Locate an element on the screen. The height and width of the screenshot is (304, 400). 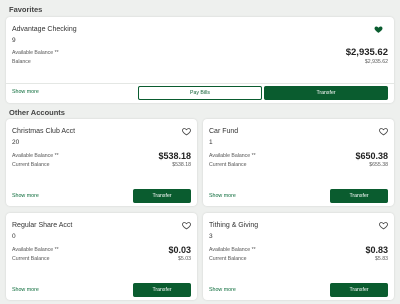
current-balance-value: $5.83 is located at coordinates (381, 259).